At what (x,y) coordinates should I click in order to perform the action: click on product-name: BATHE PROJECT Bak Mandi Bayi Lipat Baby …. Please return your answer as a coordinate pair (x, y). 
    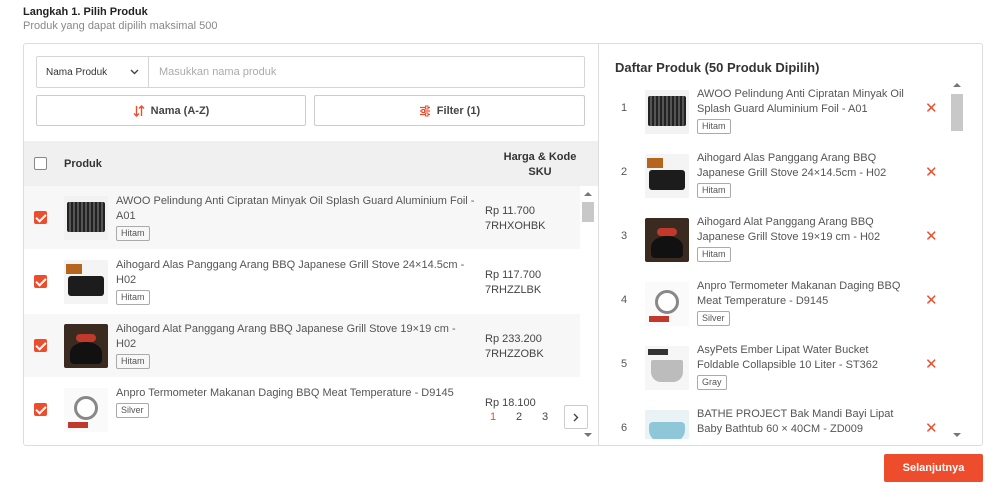
    Looking at the image, I should click on (795, 421).